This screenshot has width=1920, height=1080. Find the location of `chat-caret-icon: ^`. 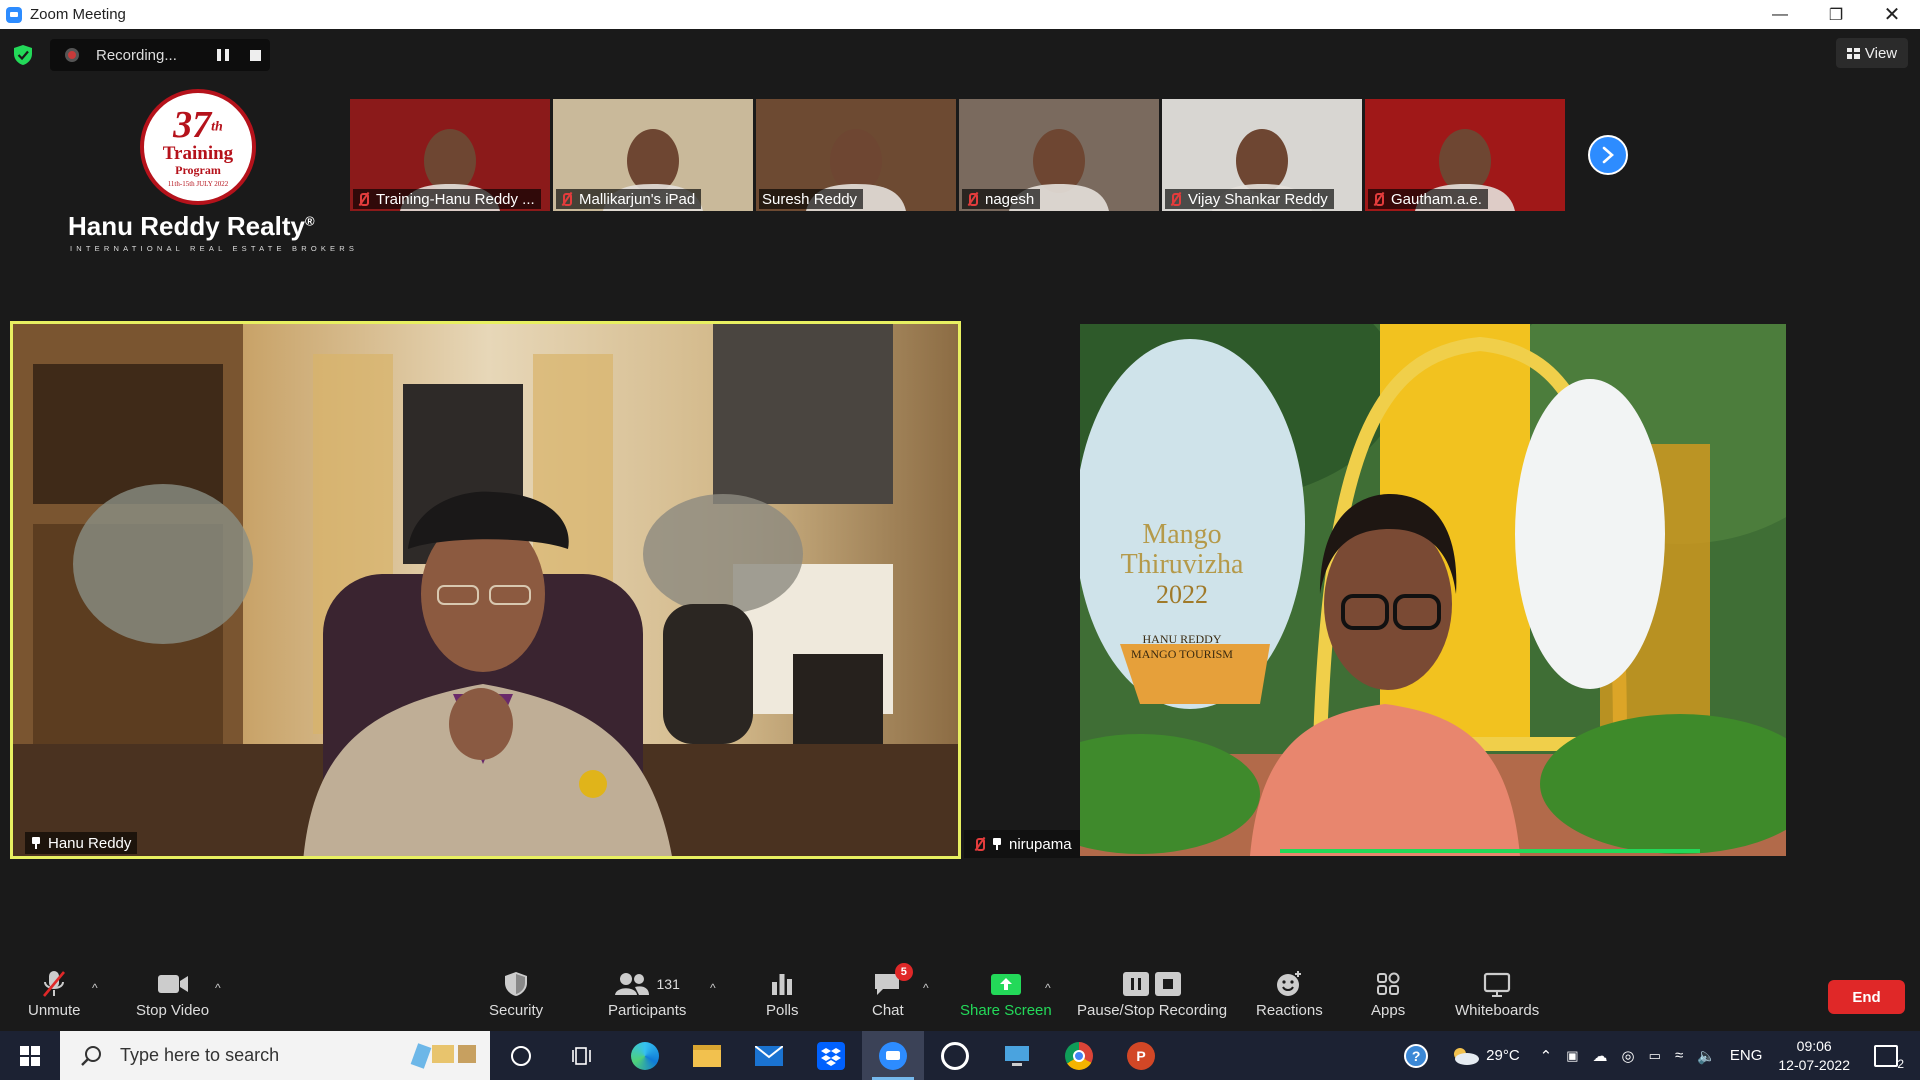

chat-caret-icon: ^ is located at coordinates (926, 988).